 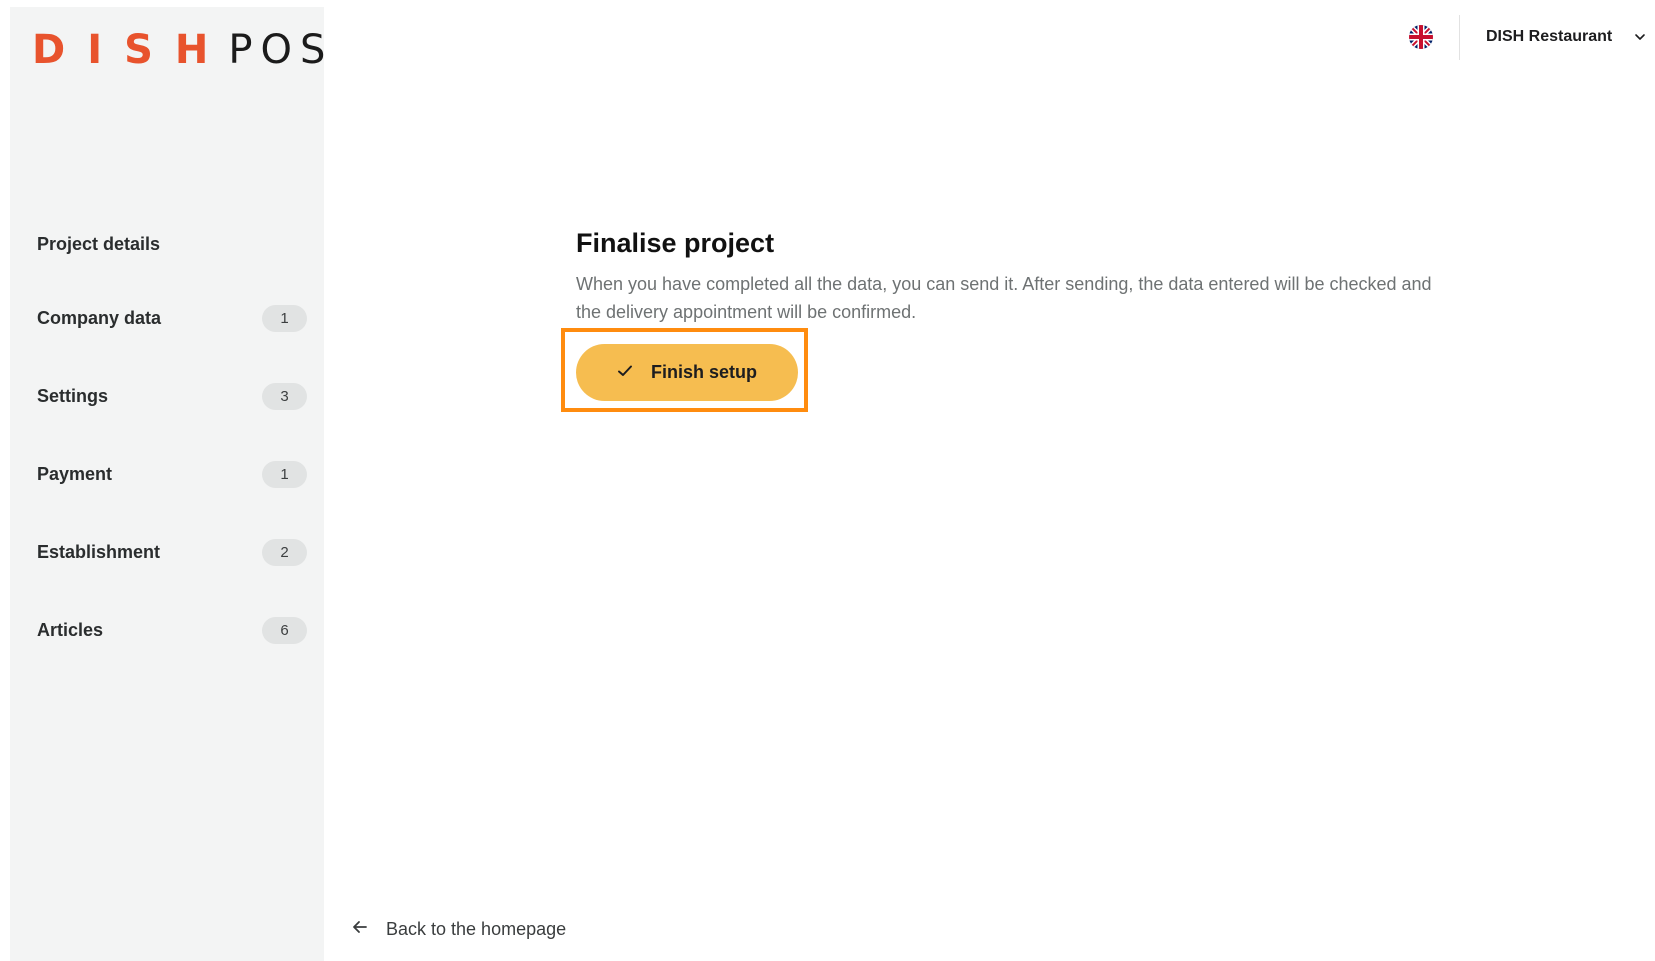 What do you see at coordinates (172, 630) in the screenshot?
I see `sidebar-item-articles: Articles 6` at bounding box center [172, 630].